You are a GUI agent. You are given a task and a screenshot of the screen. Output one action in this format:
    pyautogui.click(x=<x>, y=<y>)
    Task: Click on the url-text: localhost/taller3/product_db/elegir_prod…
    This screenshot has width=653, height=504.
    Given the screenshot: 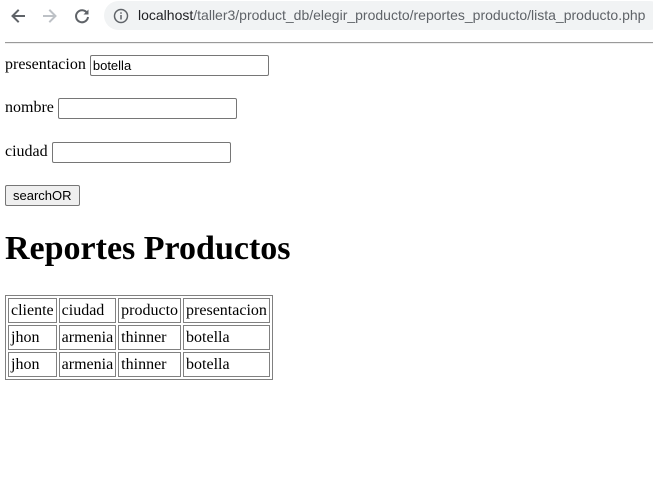 What is the action you would take?
    pyautogui.click(x=391, y=15)
    